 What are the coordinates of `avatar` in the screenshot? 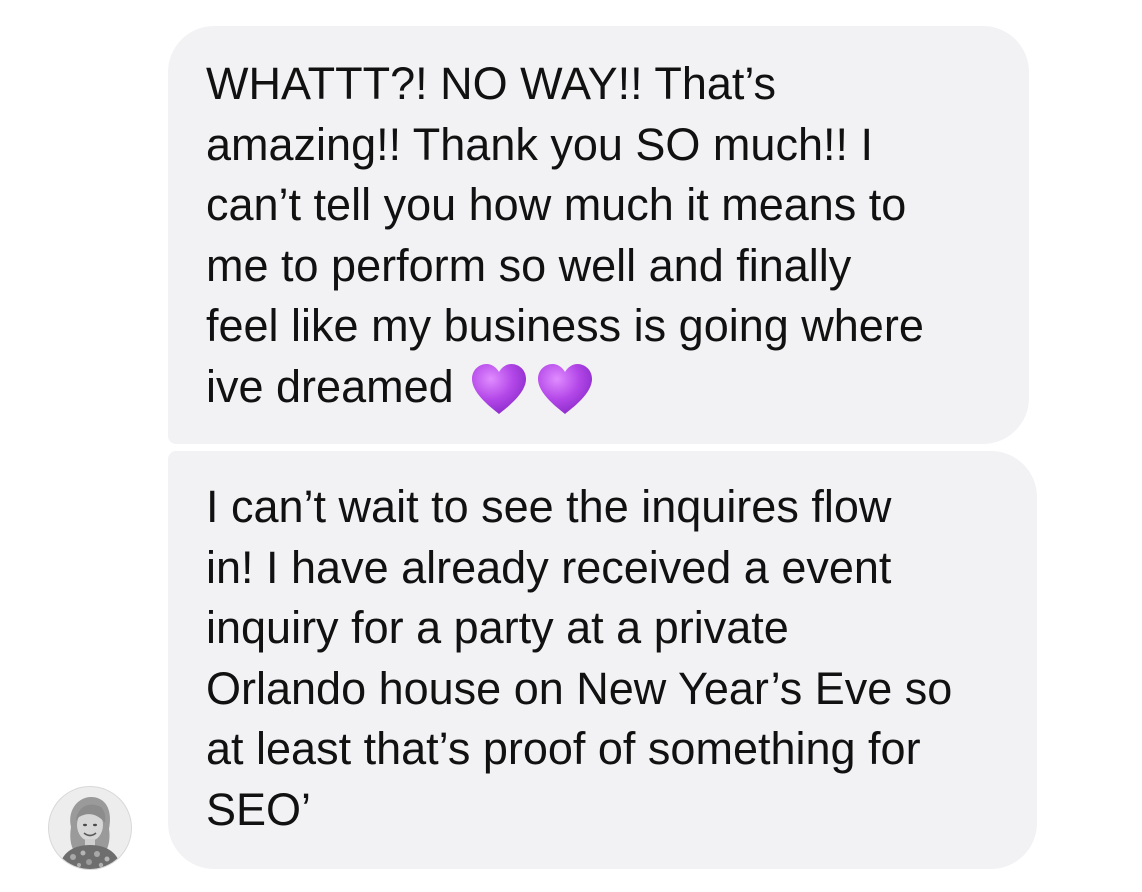 It's located at (90, 828).